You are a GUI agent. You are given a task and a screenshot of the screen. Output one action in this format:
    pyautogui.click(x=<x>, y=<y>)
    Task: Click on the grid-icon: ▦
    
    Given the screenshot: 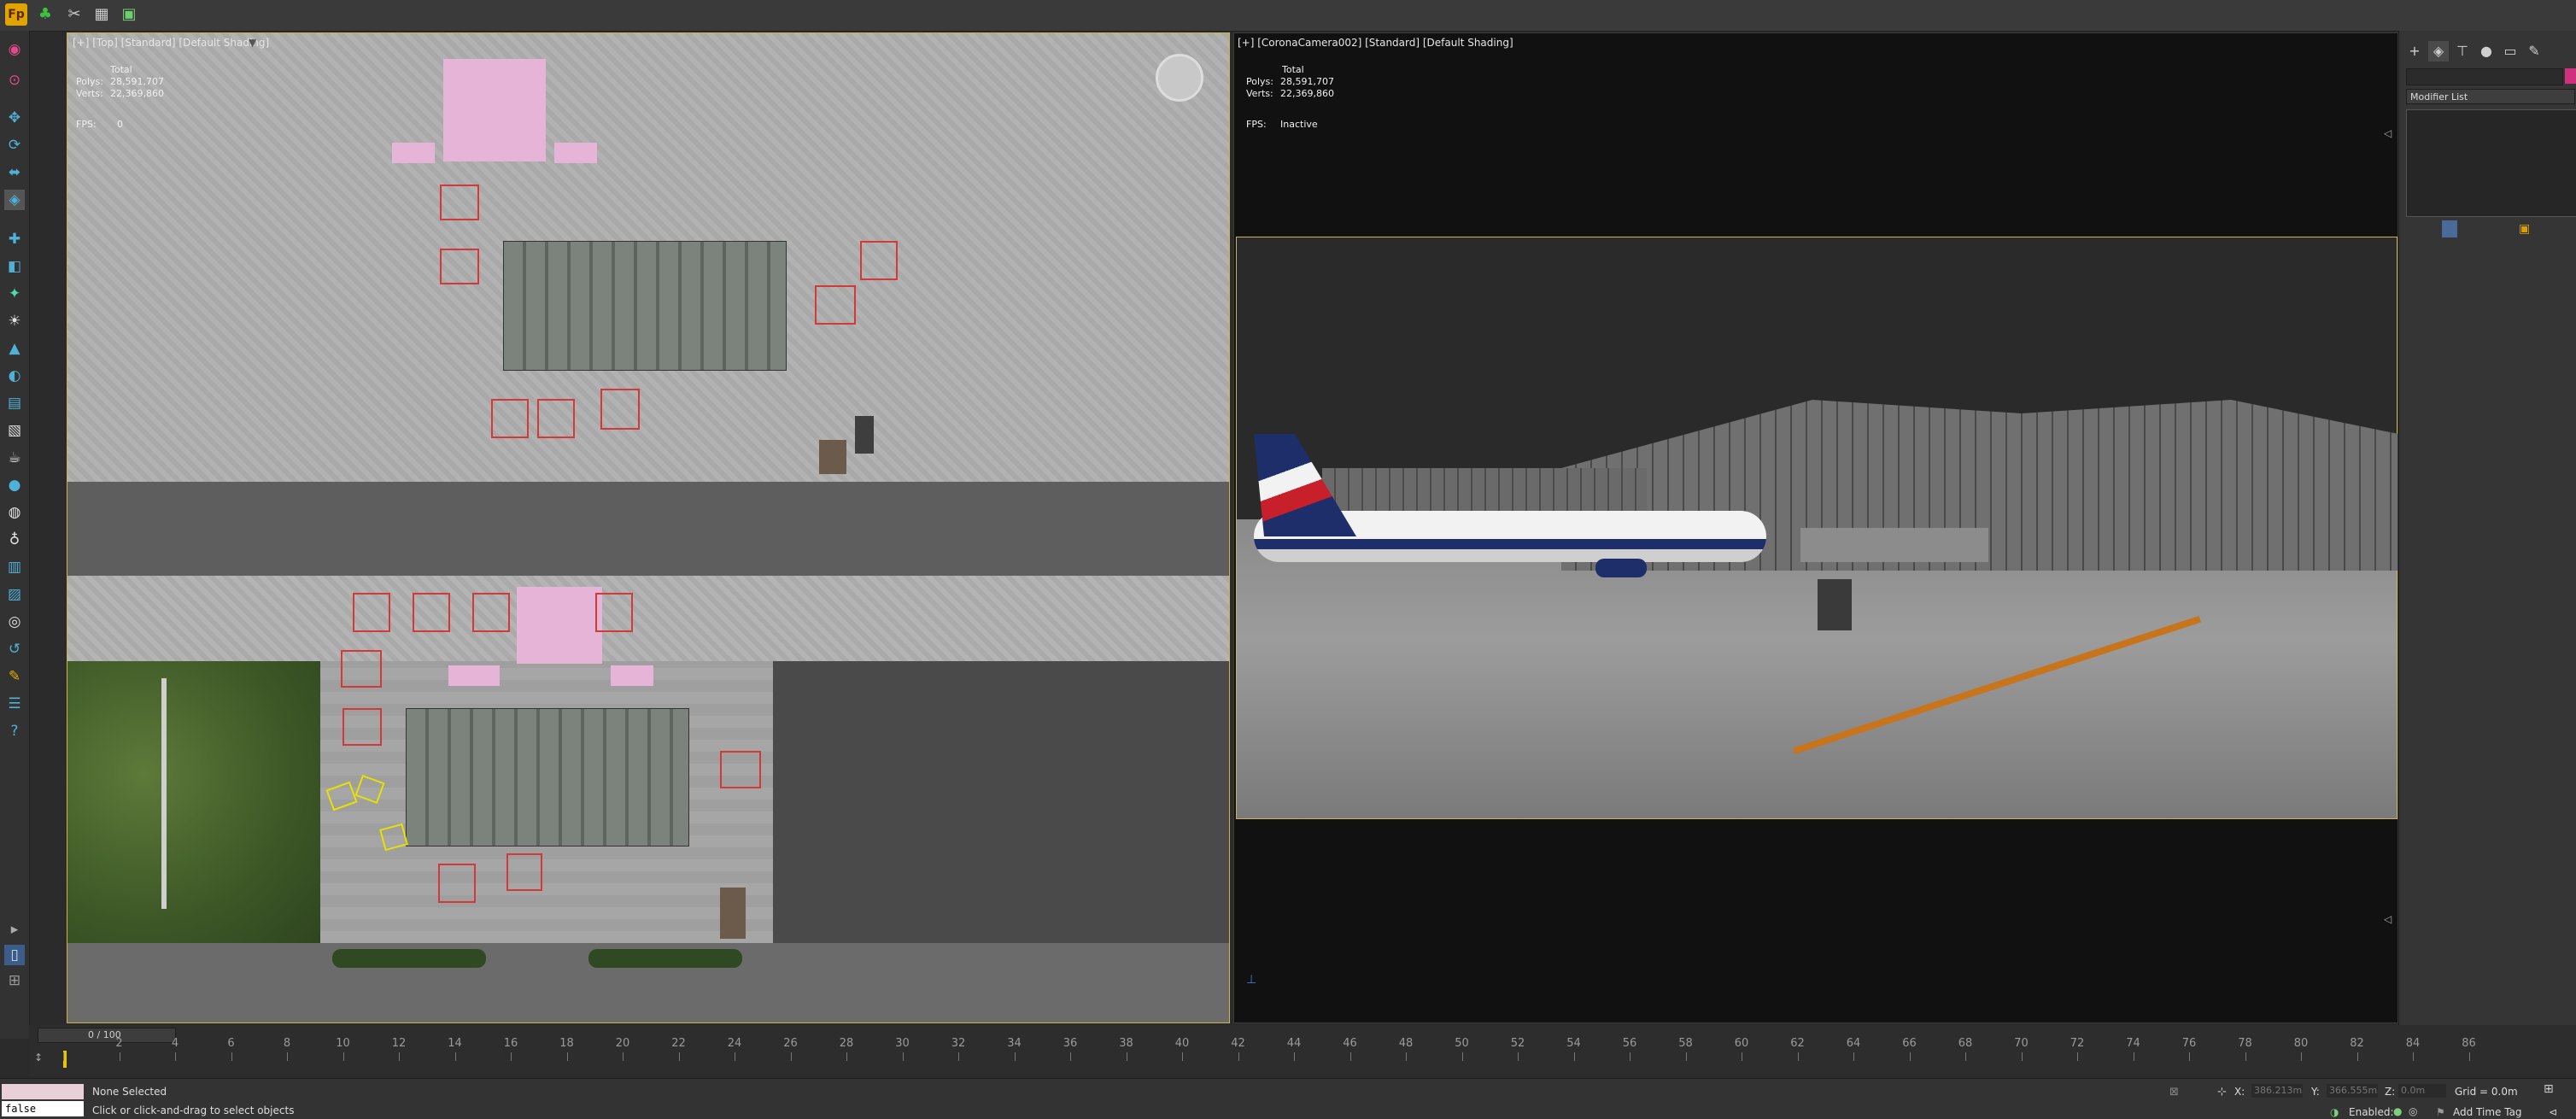 What is the action you would take?
    pyautogui.click(x=102, y=14)
    